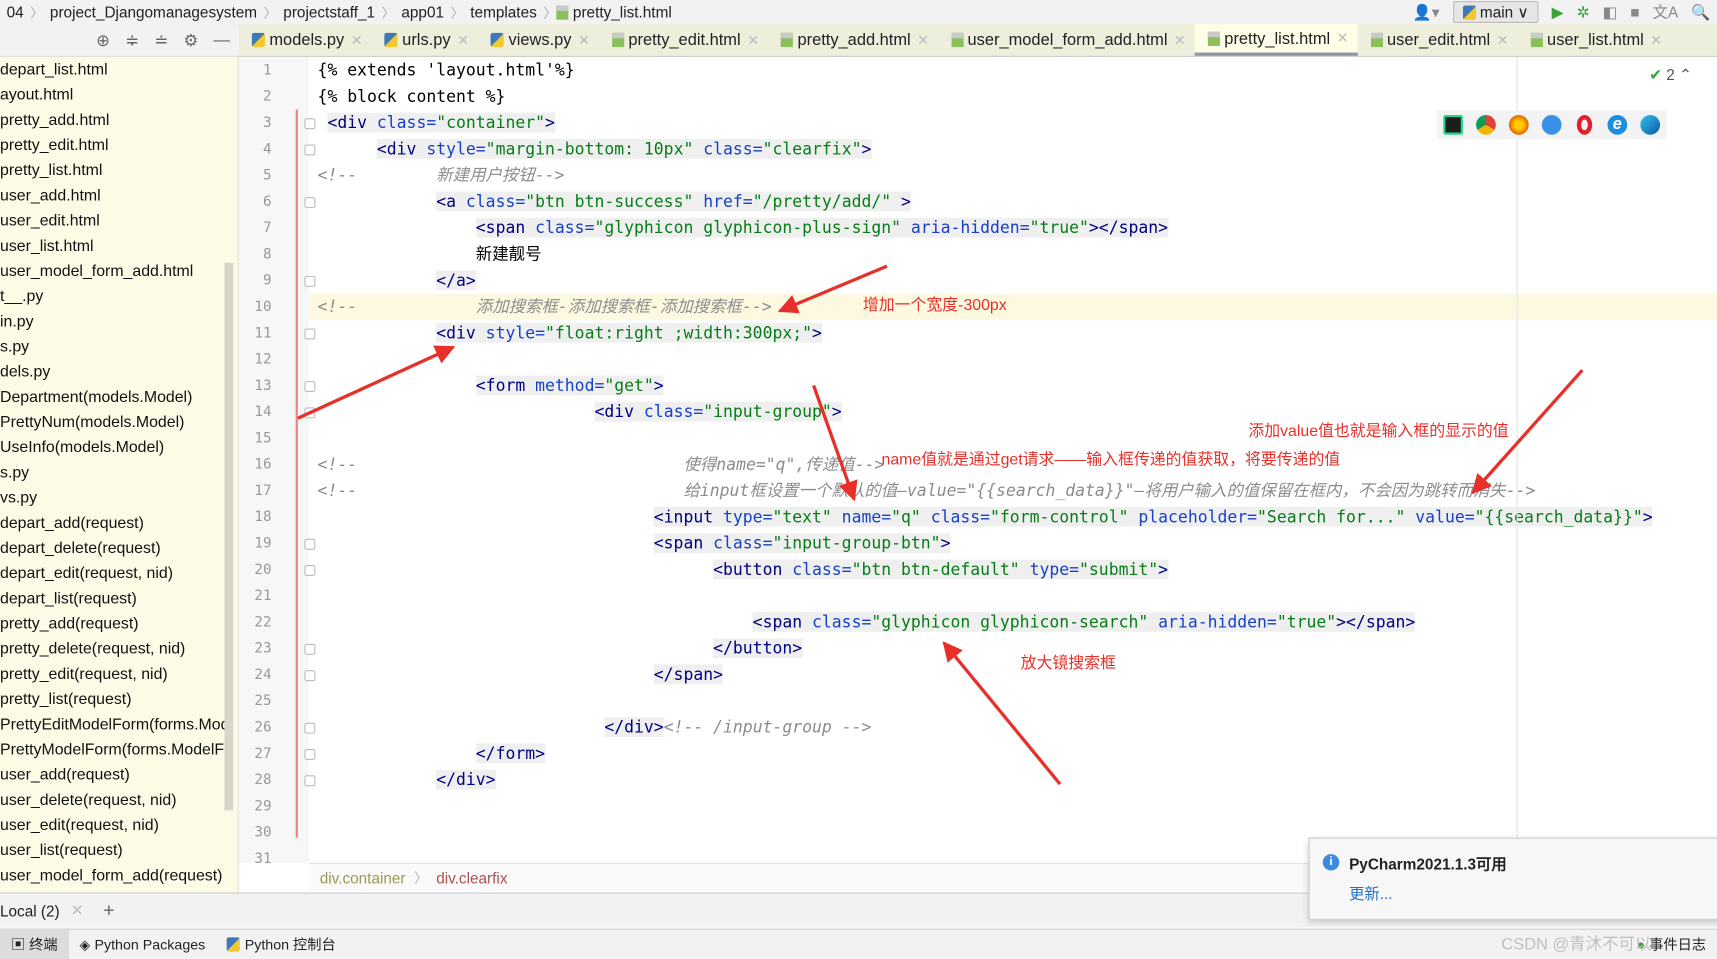 This screenshot has width=1717, height=959. What do you see at coordinates (1576, 944) in the screenshot?
I see `watermark: CSDN @青沐不可以` at bounding box center [1576, 944].